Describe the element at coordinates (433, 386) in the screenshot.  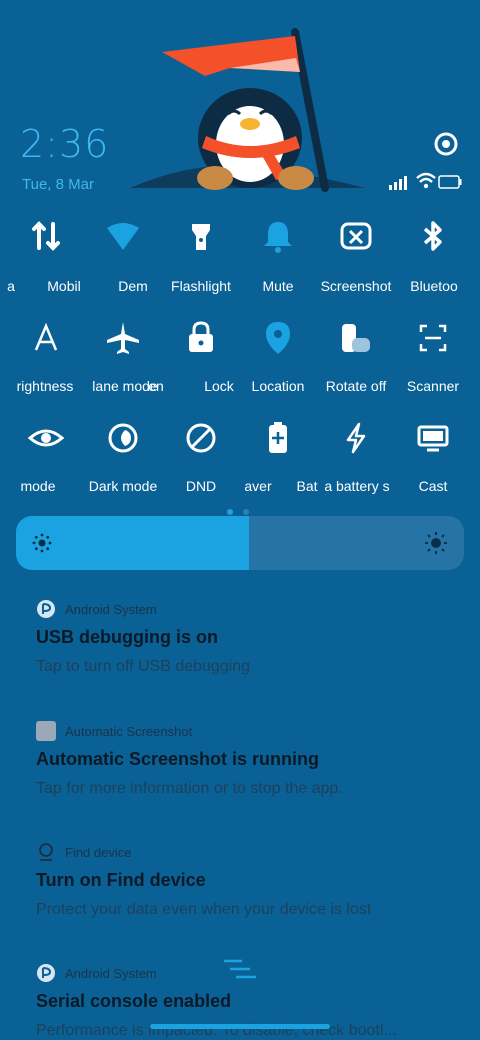
I see `tile-scanner-label: Scanner` at that location.